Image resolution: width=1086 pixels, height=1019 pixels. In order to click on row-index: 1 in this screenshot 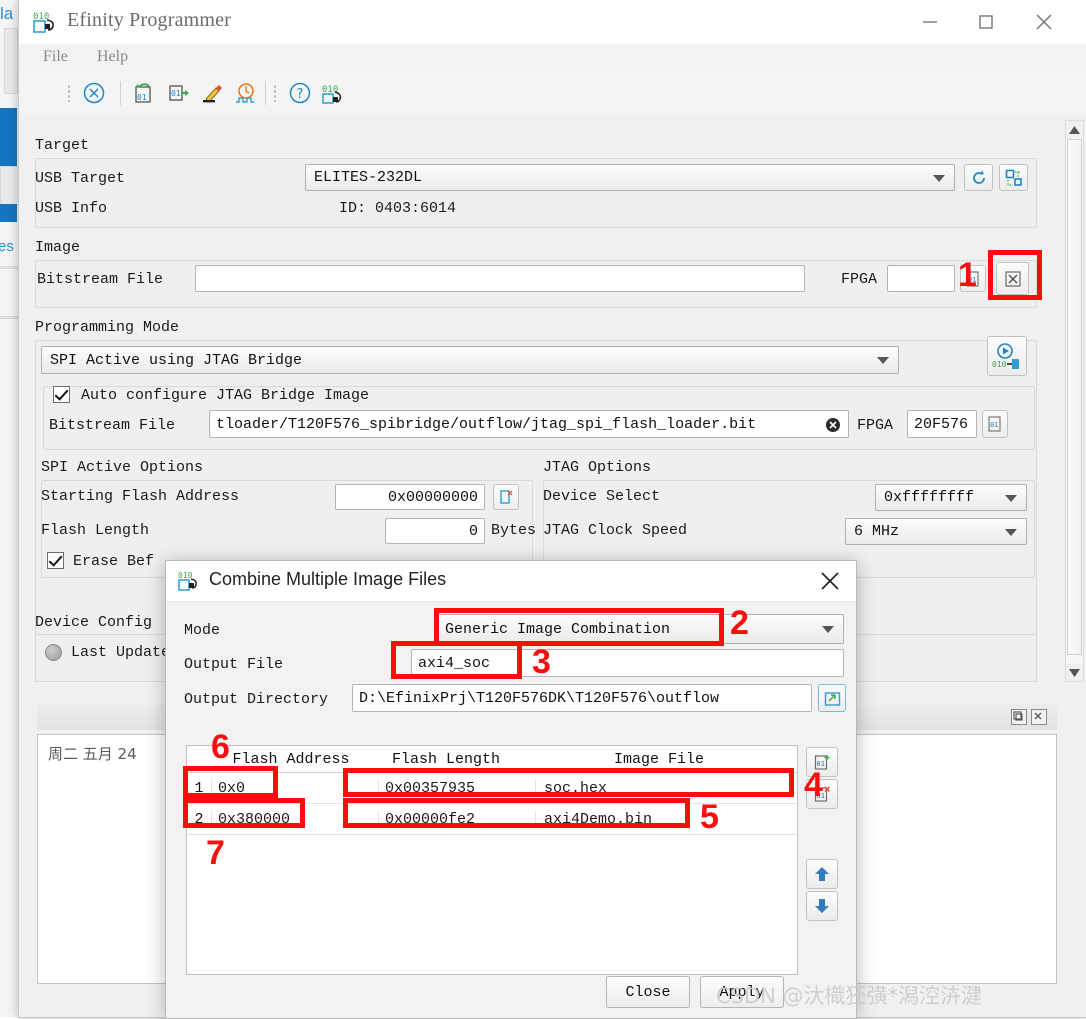, I will do `click(199, 788)`.